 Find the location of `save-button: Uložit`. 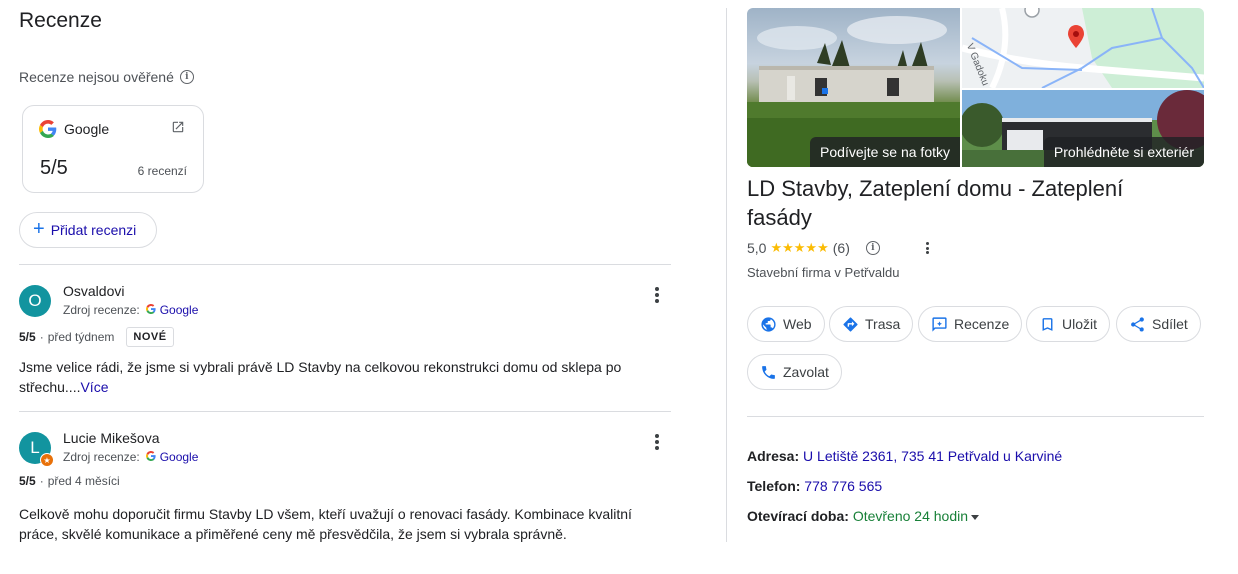

save-button: Uložit is located at coordinates (1068, 324).